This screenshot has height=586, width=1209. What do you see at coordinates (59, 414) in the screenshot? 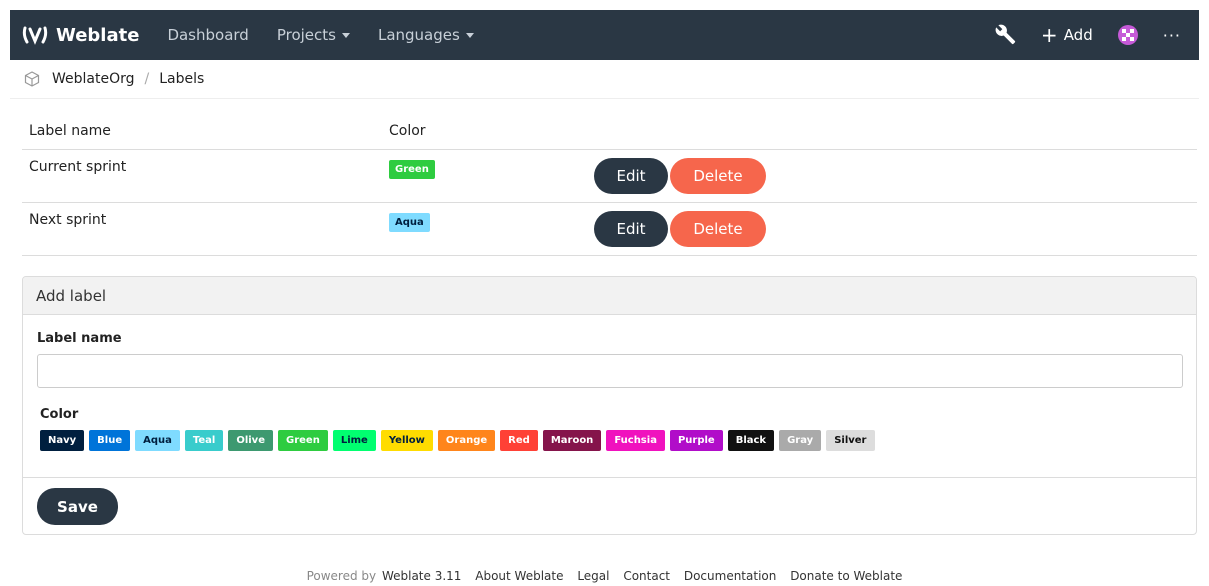
I see `color-field-label: Color` at bounding box center [59, 414].